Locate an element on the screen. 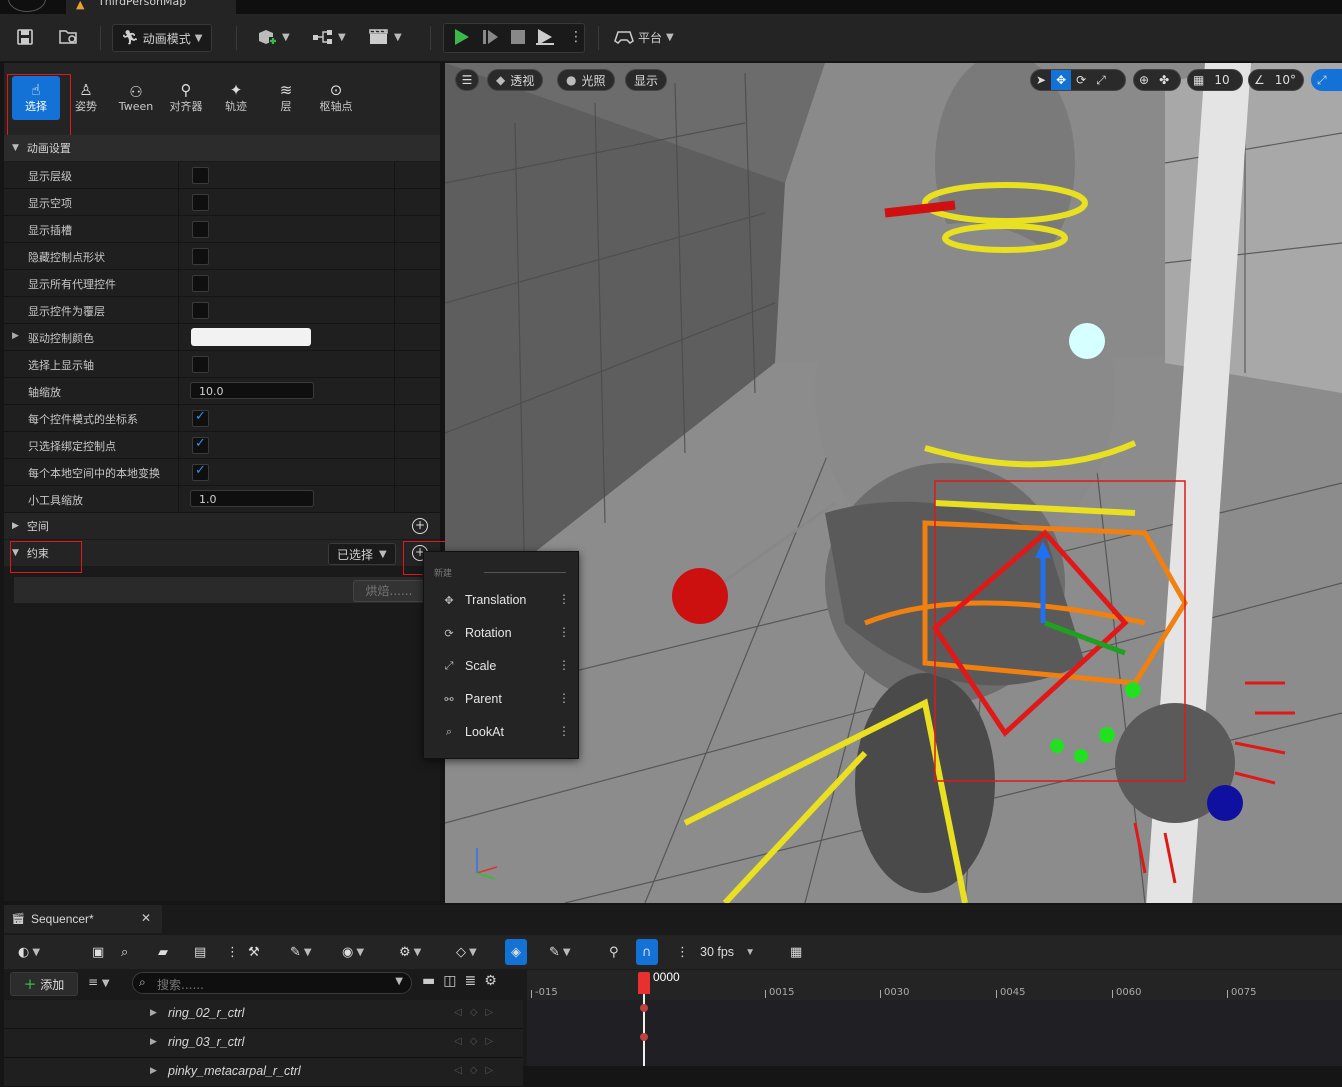  mode-tool-pivot: ⊙ 枢轴点 is located at coordinates (336, 98).